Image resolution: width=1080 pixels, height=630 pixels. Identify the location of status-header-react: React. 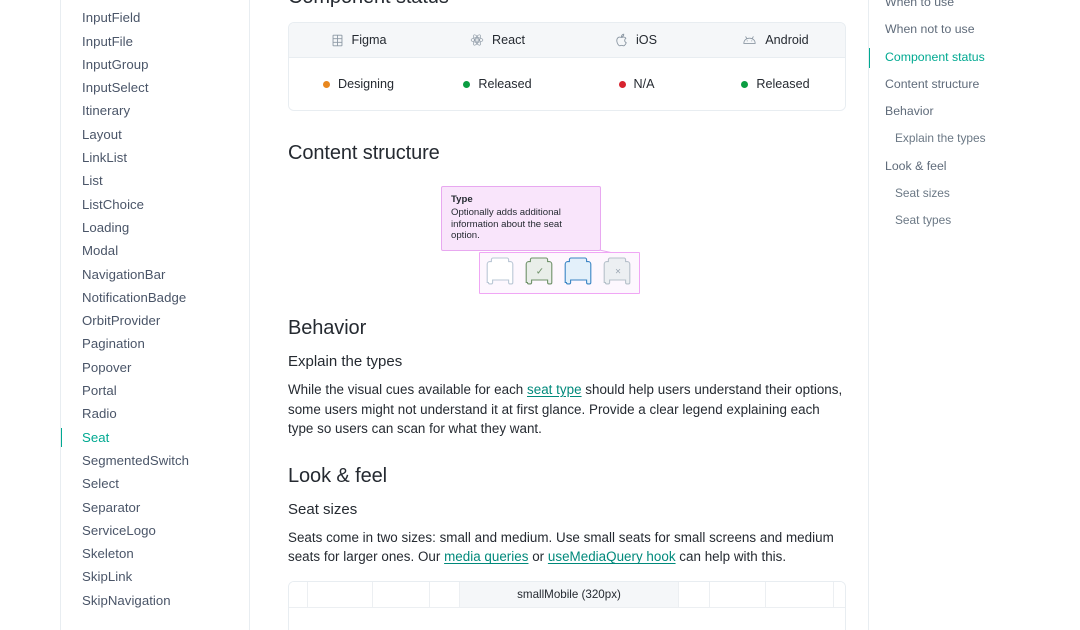
(497, 40).